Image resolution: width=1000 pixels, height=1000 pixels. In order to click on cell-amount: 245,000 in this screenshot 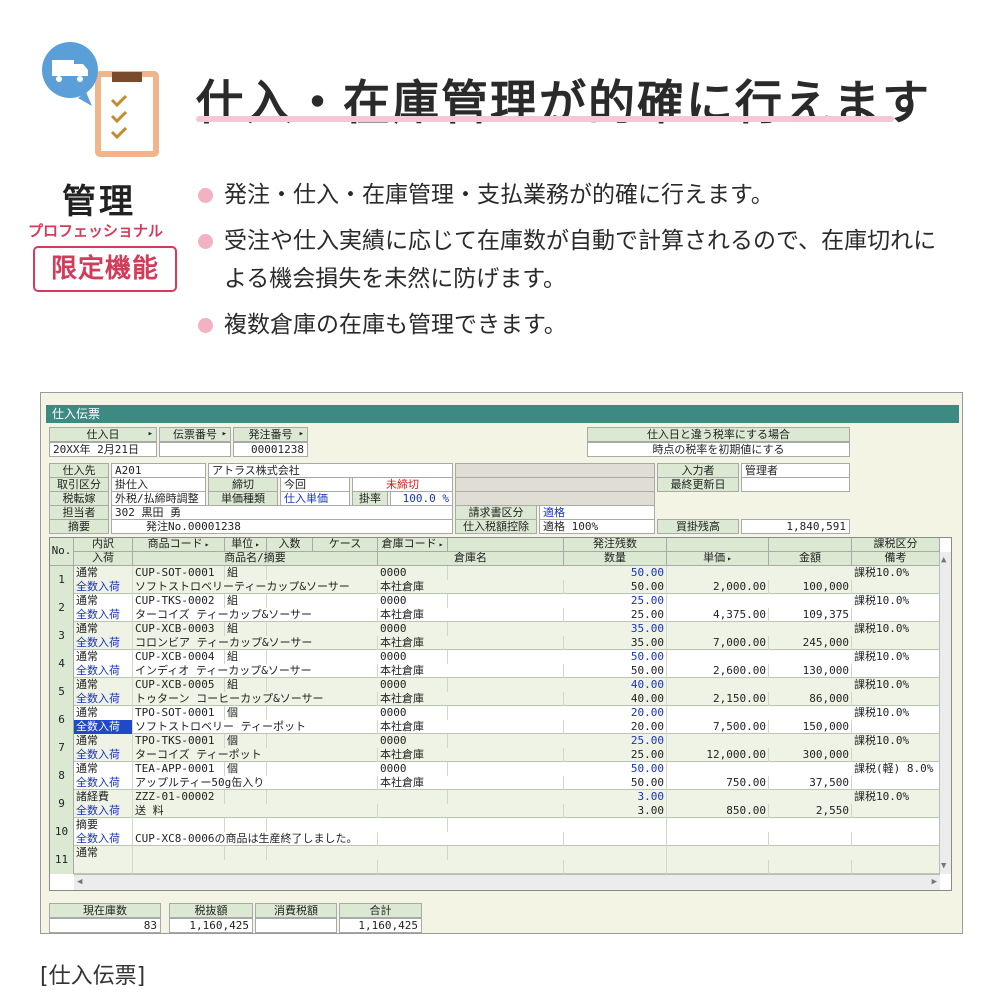, I will do `click(810, 643)`.